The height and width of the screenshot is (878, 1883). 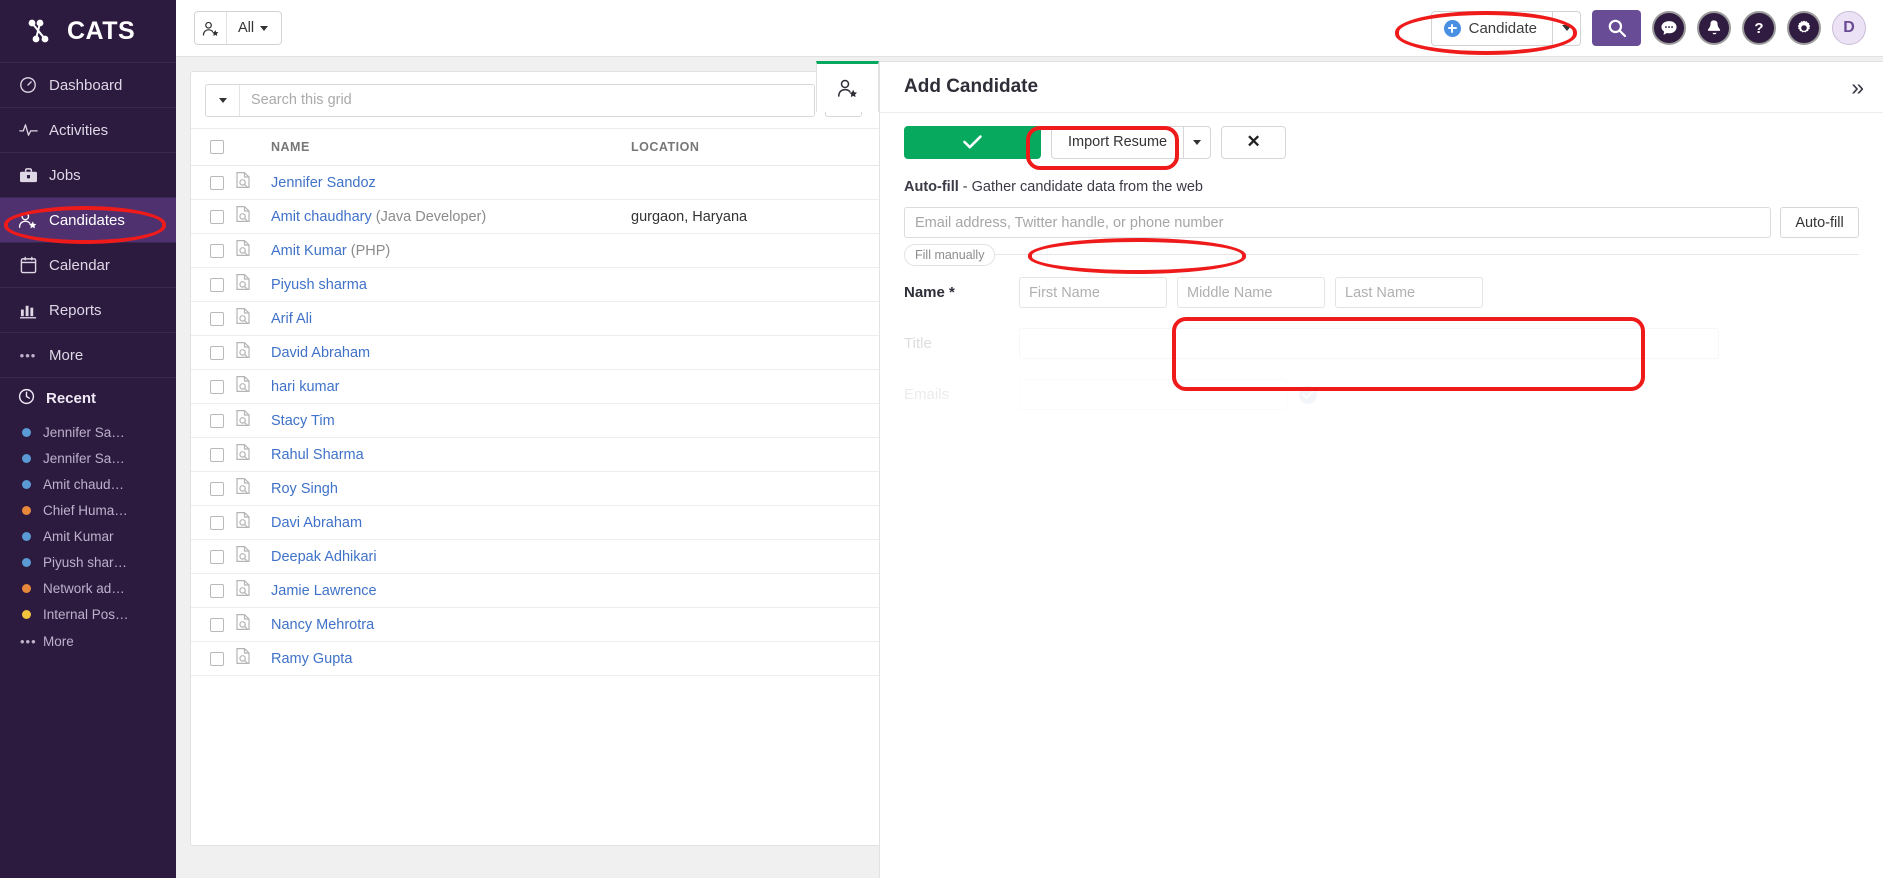 What do you see at coordinates (1254, 142) in the screenshot?
I see `cancel-button: ✕` at bounding box center [1254, 142].